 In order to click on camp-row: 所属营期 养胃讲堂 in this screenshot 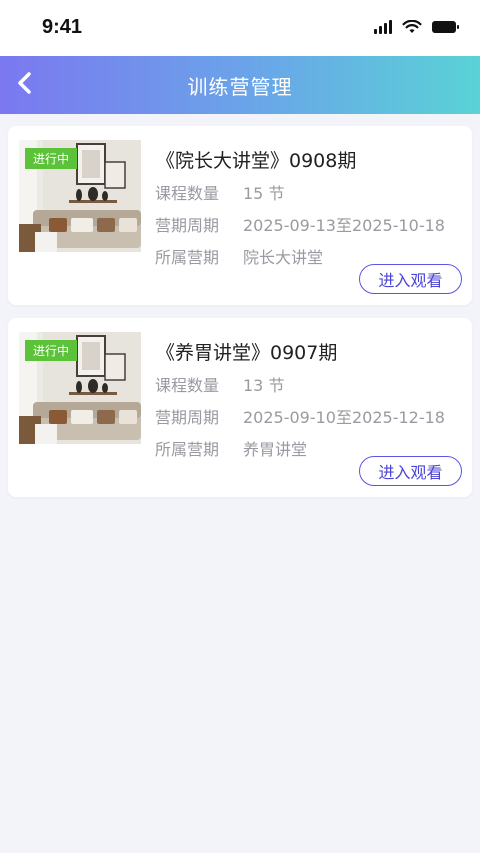, I will do `click(231, 448)`.